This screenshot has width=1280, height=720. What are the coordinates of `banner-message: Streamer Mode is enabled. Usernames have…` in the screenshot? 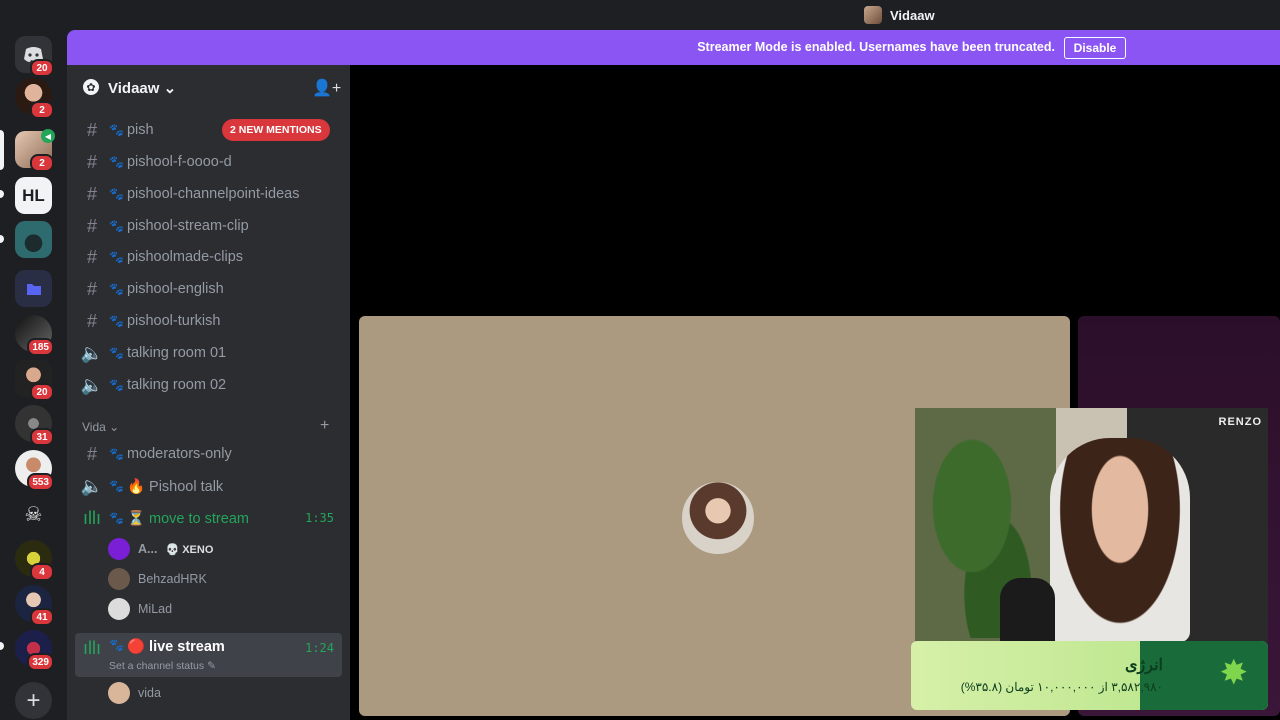 It's located at (876, 47).